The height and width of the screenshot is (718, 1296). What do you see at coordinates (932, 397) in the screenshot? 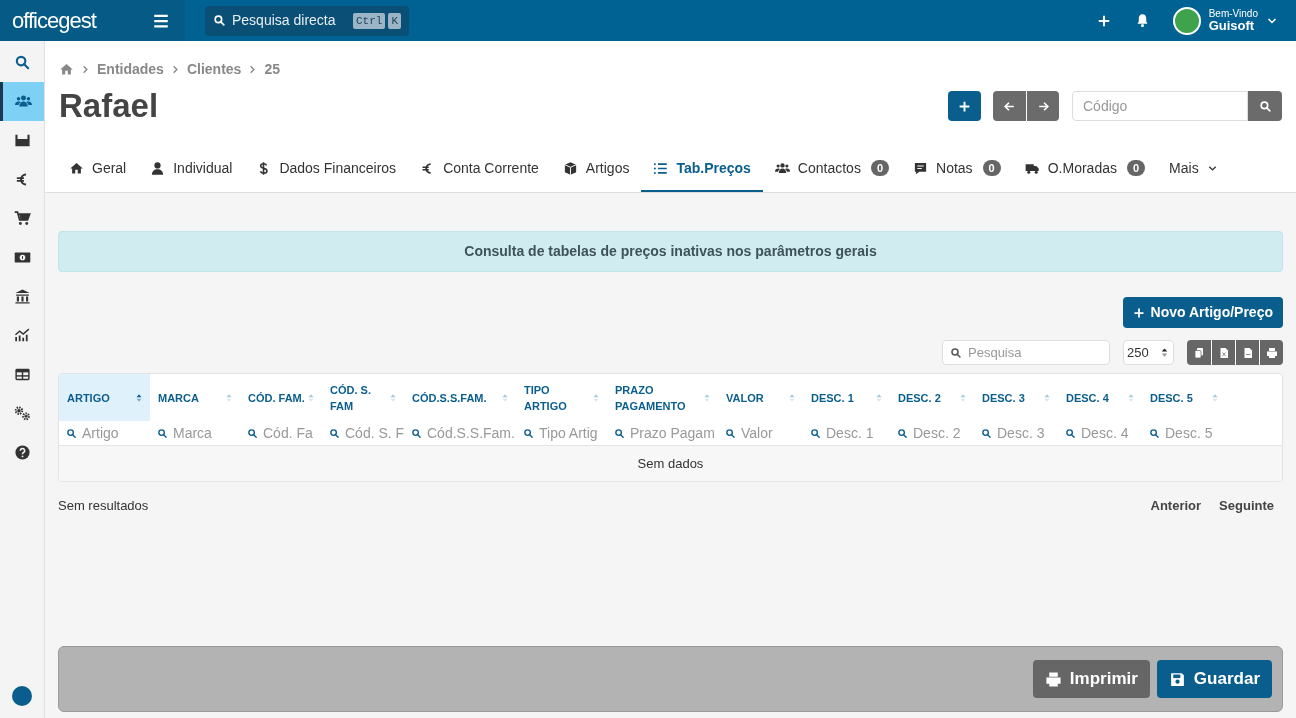
I see `column-header: DESC. 2` at bounding box center [932, 397].